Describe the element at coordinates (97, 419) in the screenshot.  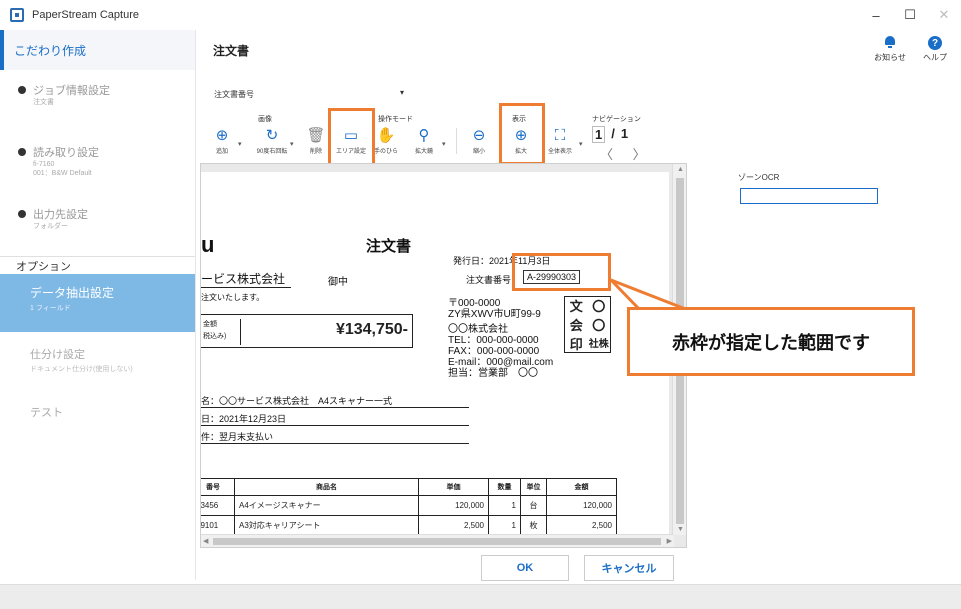
I see `sidebar-item-test: テスト` at that location.